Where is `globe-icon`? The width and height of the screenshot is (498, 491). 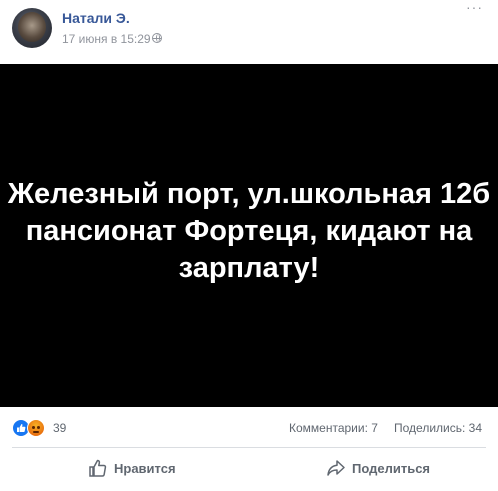
globe-icon is located at coordinates (157, 38).